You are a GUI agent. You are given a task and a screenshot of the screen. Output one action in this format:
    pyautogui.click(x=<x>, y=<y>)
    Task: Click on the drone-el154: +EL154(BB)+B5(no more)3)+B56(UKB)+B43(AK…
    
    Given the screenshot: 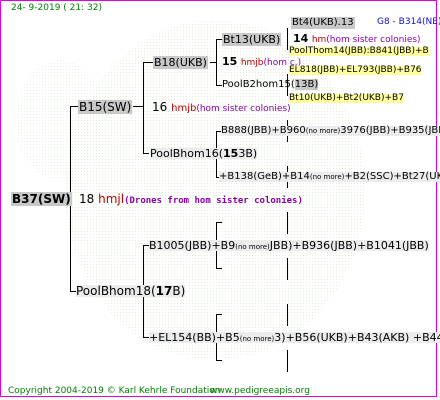 What is the action you would take?
    pyautogui.click(x=294, y=337)
    